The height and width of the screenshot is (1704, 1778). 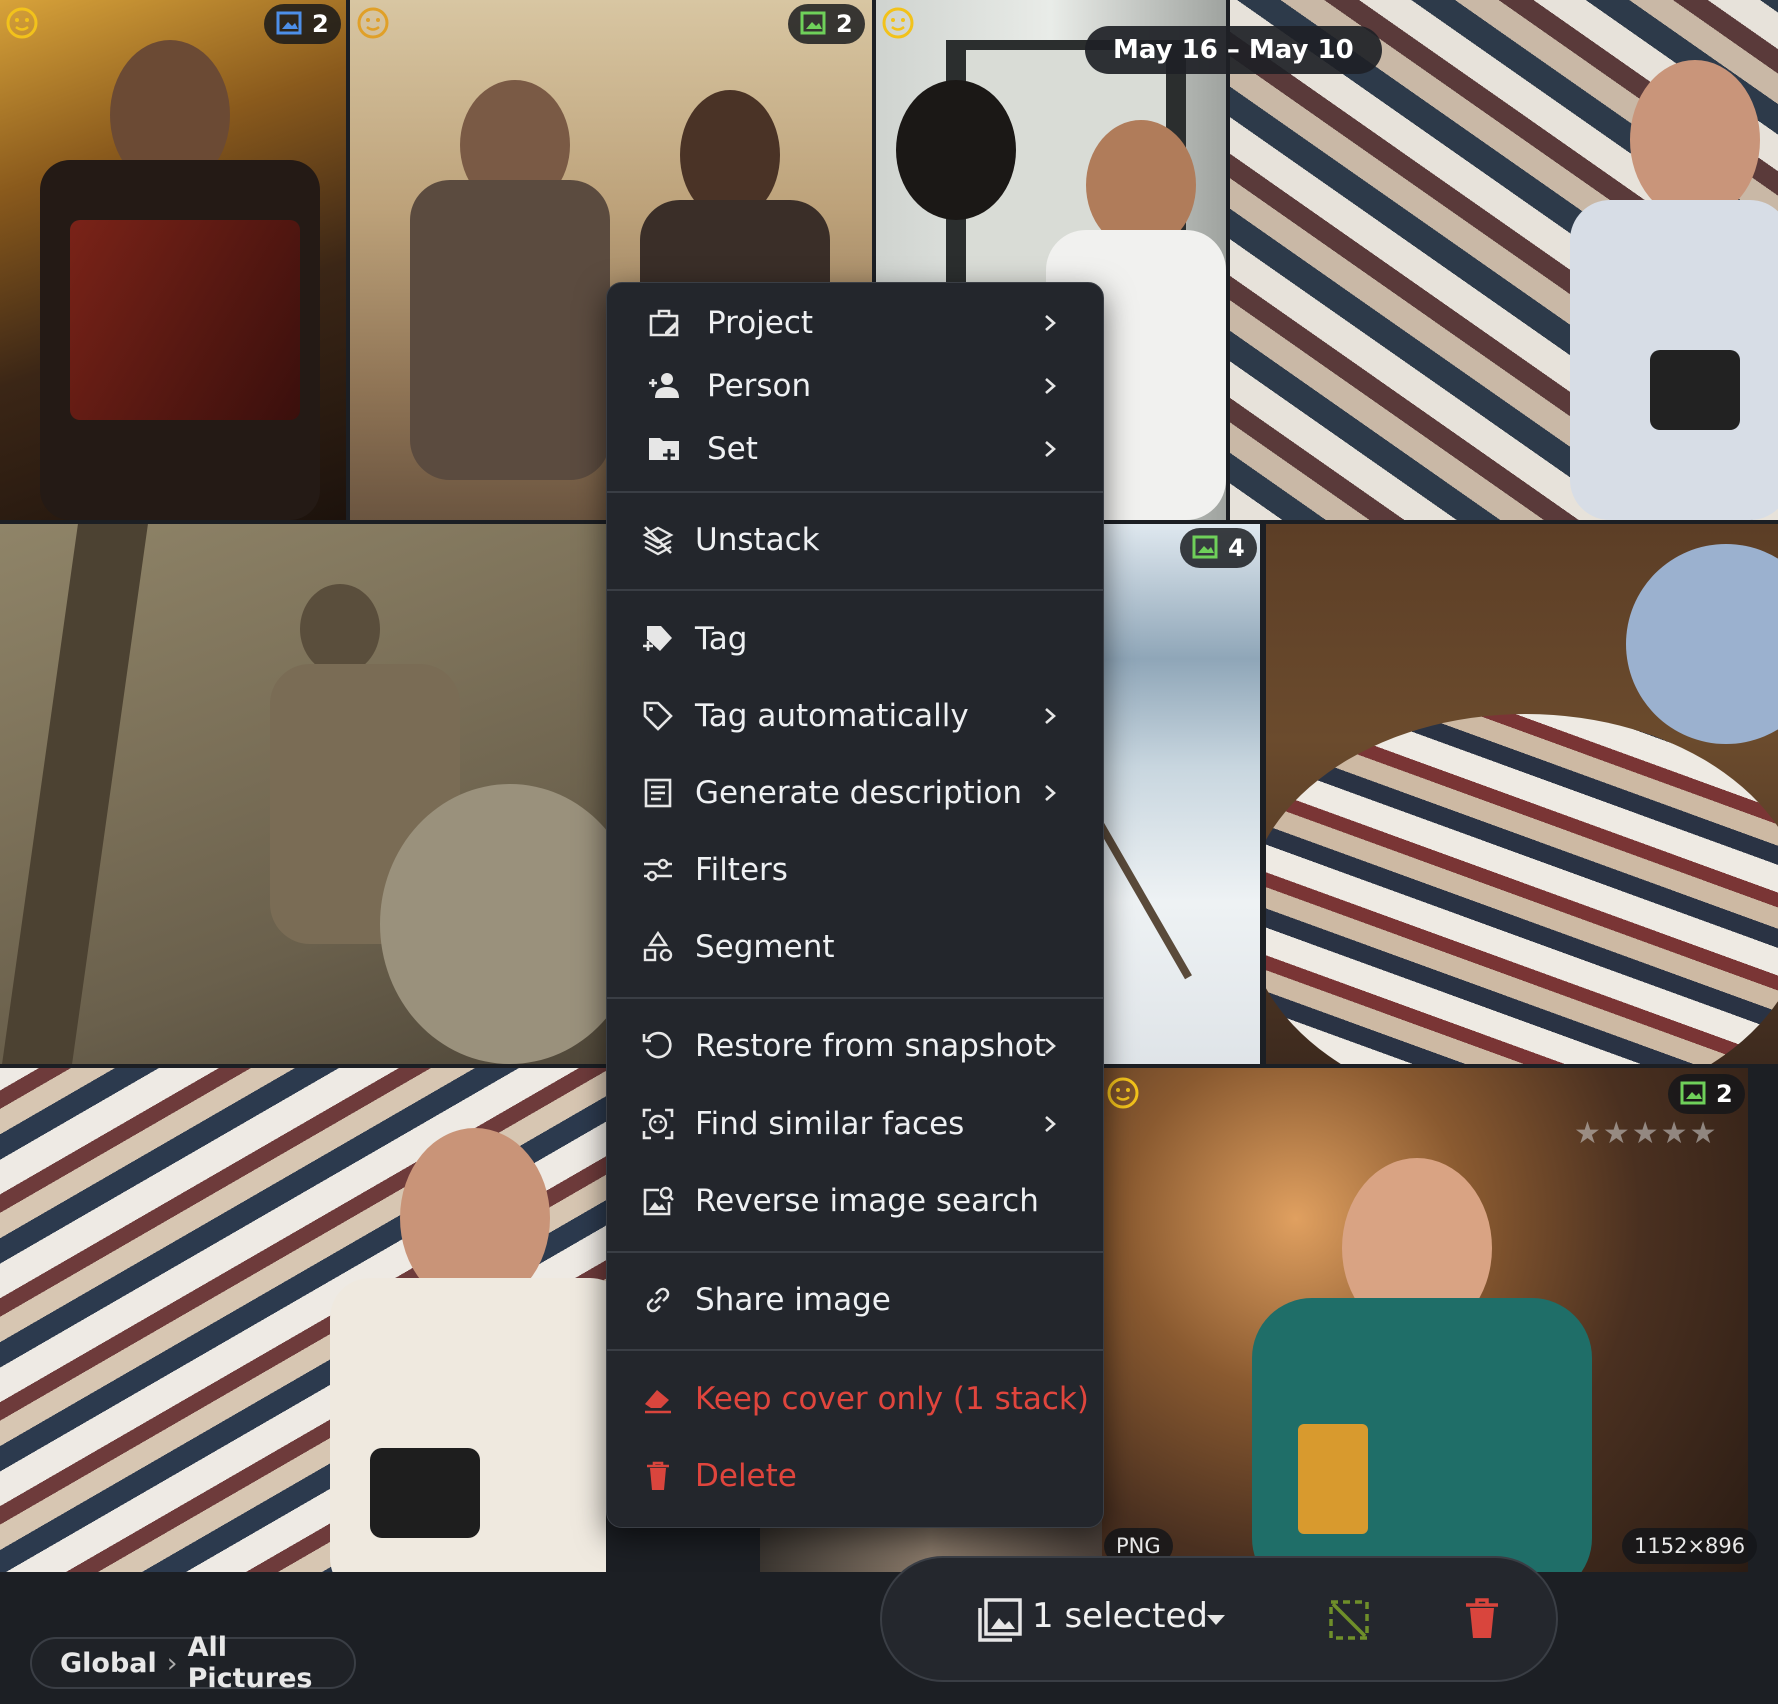 I want to click on eraser-icon, so click(x=658, y=1402).